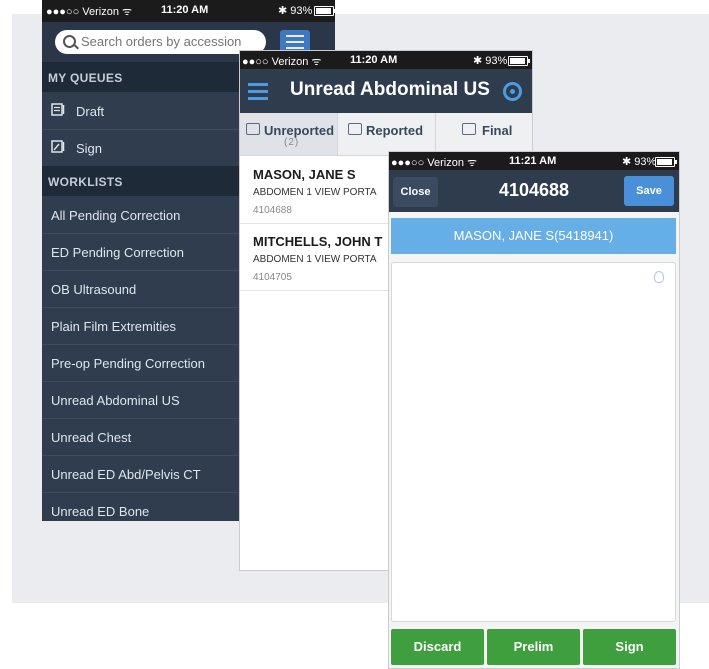 Image resolution: width=709 pixels, height=669 pixels. What do you see at coordinates (437, 647) in the screenshot?
I see `discard-button: Discard` at bounding box center [437, 647].